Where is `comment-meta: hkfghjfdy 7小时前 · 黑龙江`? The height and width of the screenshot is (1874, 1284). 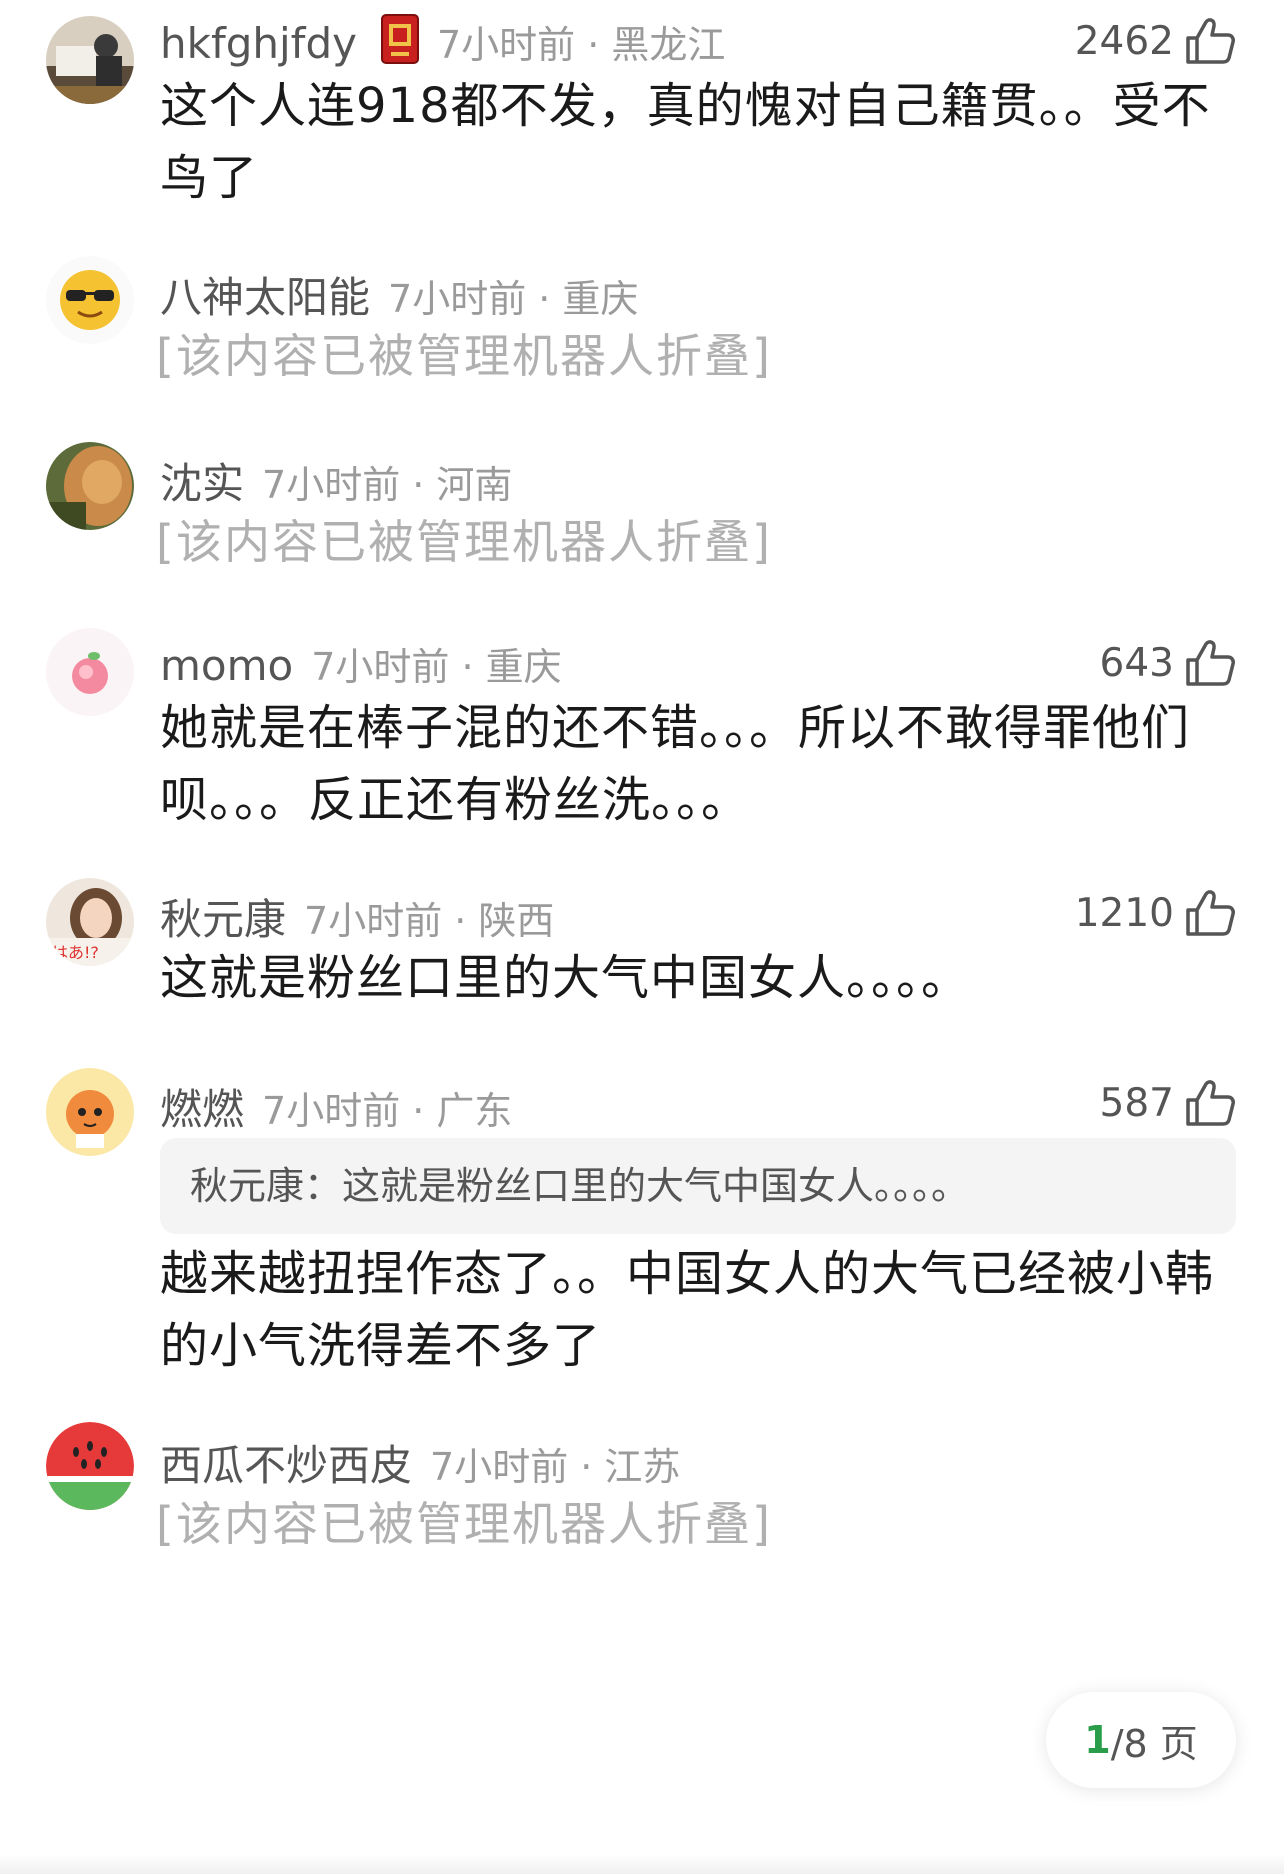 comment-meta: hkfghjfdy 7小时前 · 黑龙江 is located at coordinates (442, 41).